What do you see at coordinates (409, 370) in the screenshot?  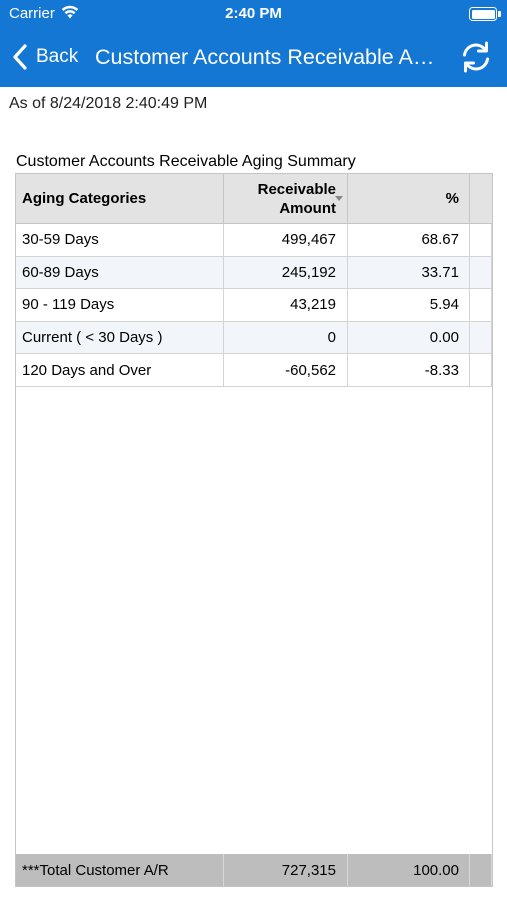 I see `cell-percent: -8.33` at bounding box center [409, 370].